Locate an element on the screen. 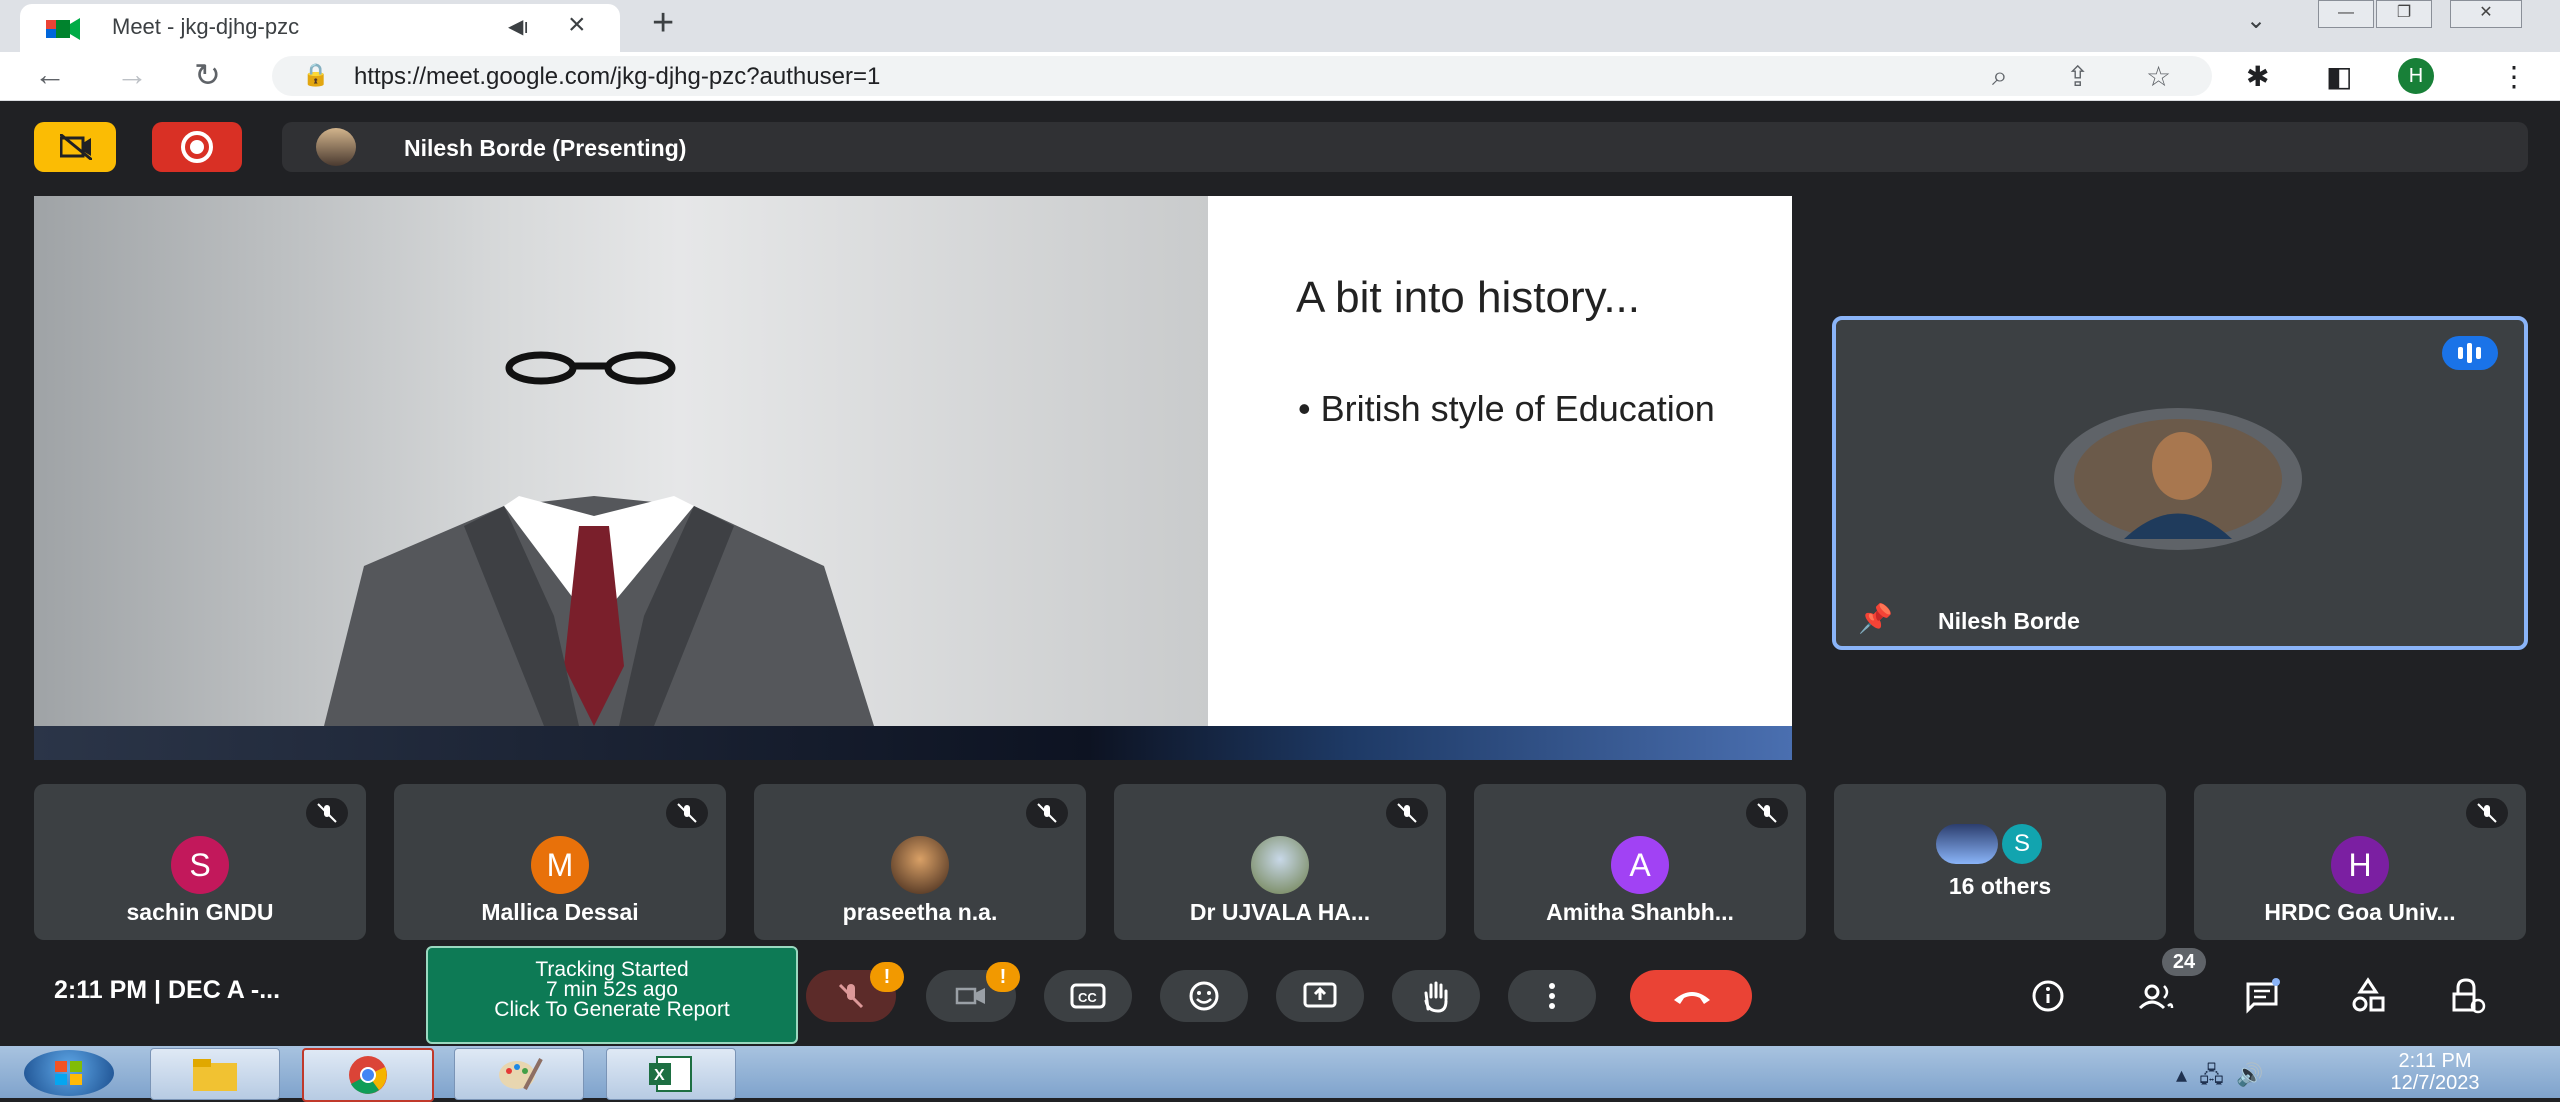 The image size is (2560, 1102). reload-icon: ↻ is located at coordinates (207, 75).